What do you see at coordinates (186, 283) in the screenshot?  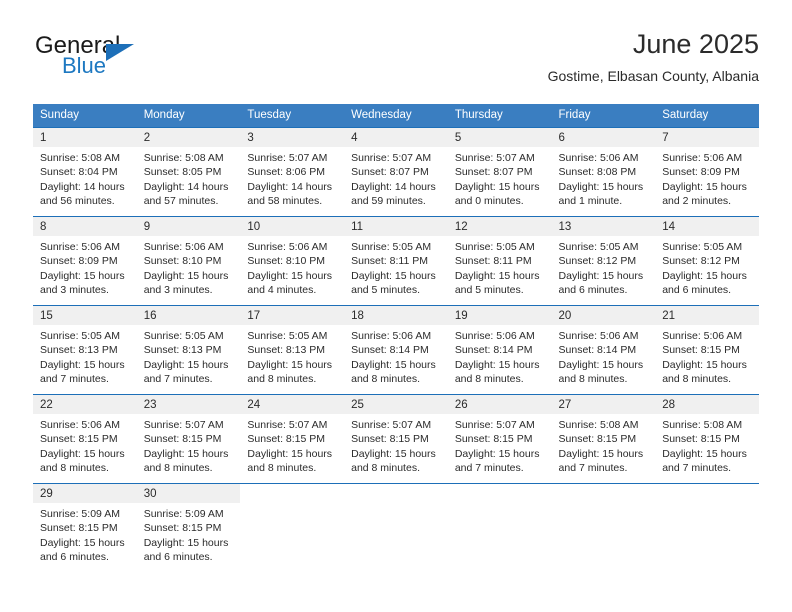 I see `daylight-text: Daylight: 15 hours and 3 minutes.` at bounding box center [186, 283].